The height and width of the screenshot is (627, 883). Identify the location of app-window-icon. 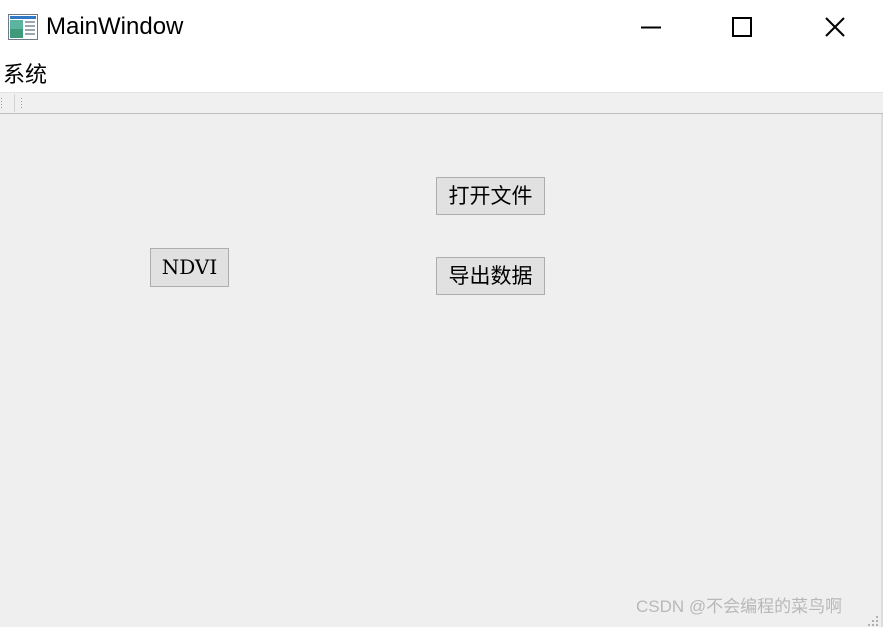
(23, 27).